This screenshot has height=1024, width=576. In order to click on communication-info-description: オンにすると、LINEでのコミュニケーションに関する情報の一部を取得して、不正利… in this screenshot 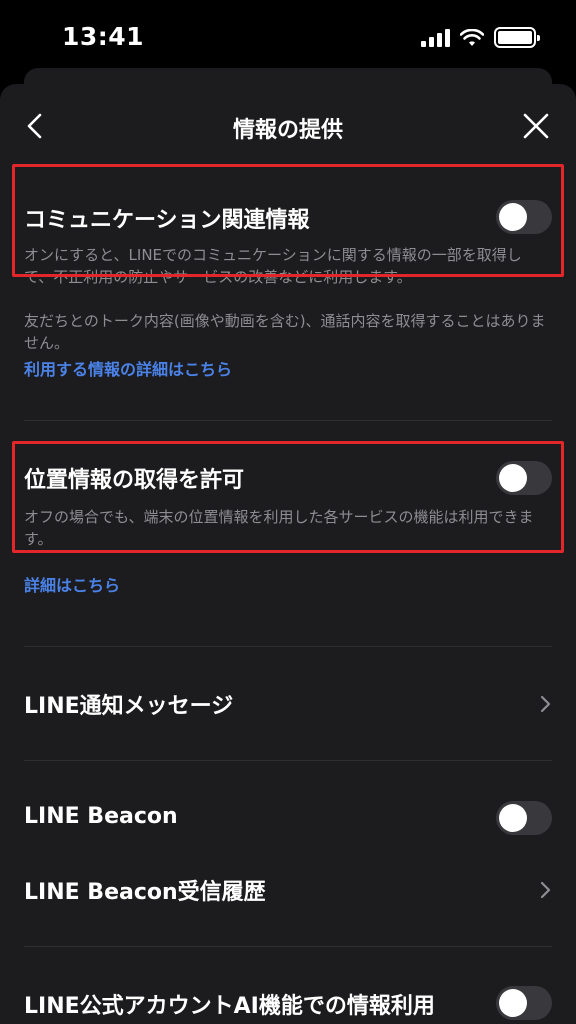, I will do `click(273, 266)`.